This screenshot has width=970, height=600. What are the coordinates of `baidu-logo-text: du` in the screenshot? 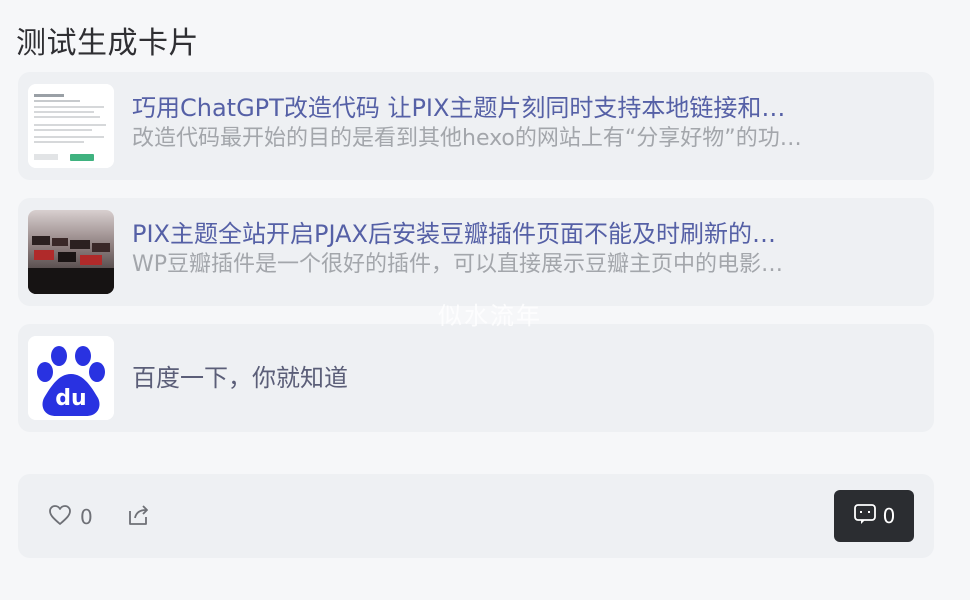 It's located at (71, 398).